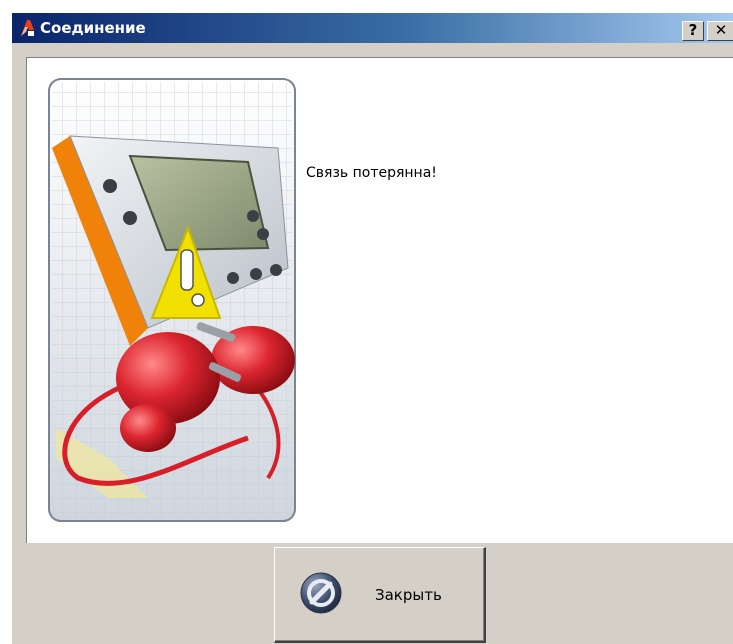 This screenshot has height=644, width=733. What do you see at coordinates (408, 595) in the screenshot?
I see `close-button-label: Закрыть` at bounding box center [408, 595].